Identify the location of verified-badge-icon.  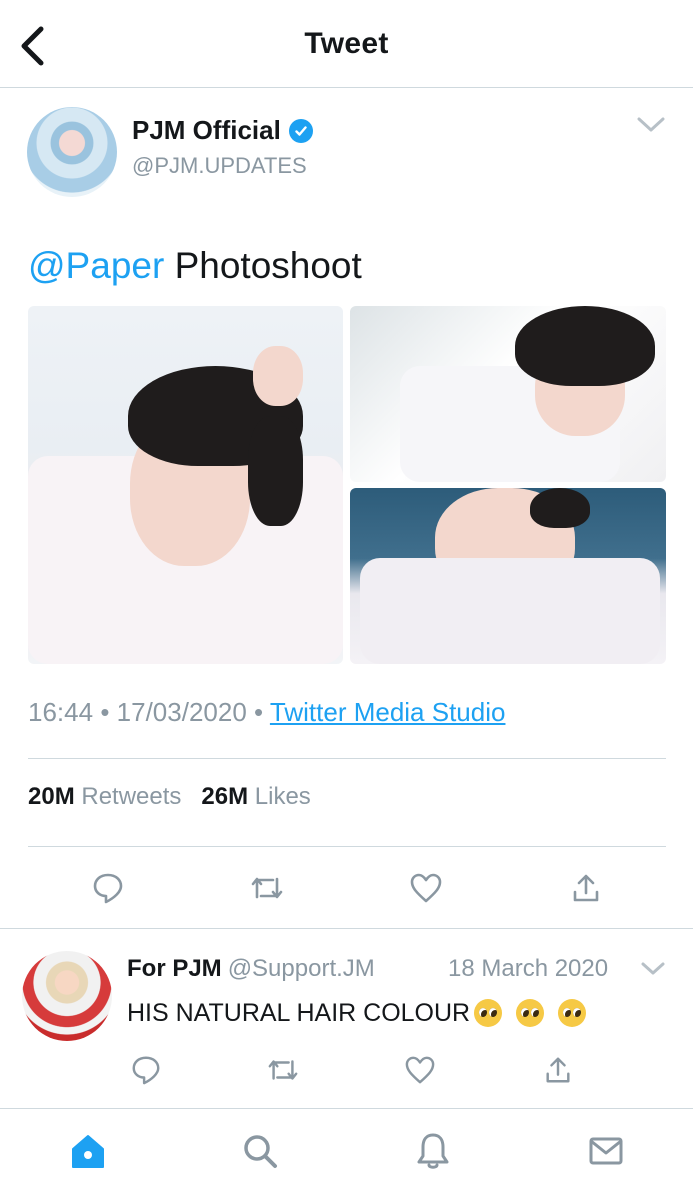
(300, 130).